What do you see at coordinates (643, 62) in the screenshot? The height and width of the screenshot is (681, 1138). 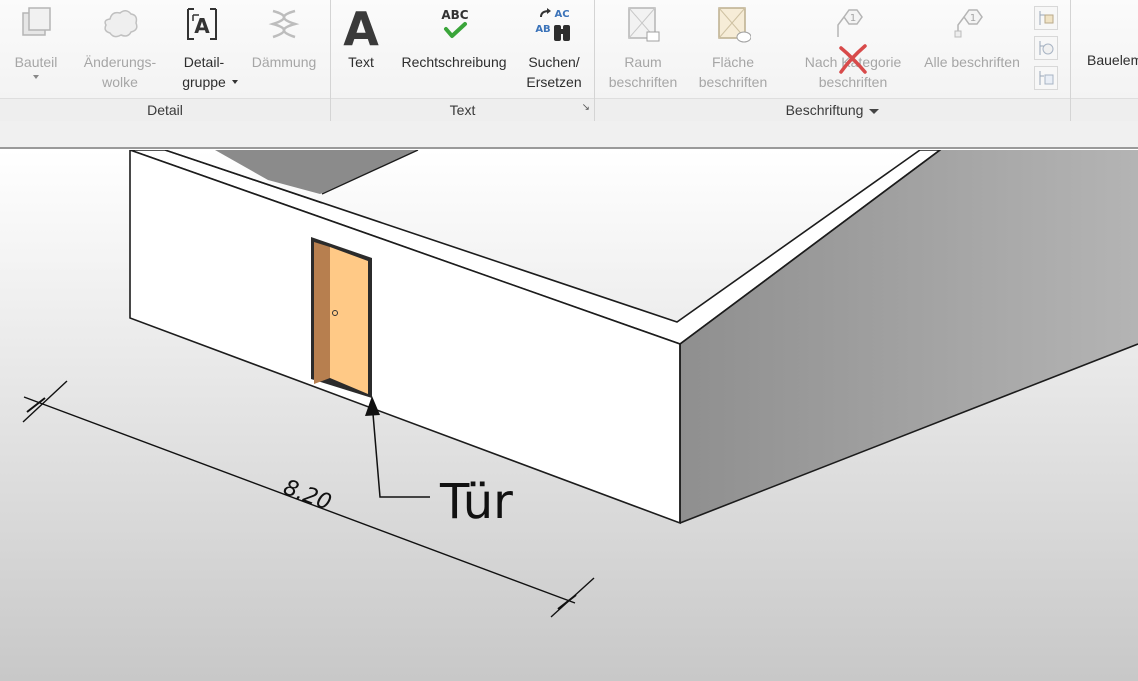 I see `raum-label-1: Raum` at bounding box center [643, 62].